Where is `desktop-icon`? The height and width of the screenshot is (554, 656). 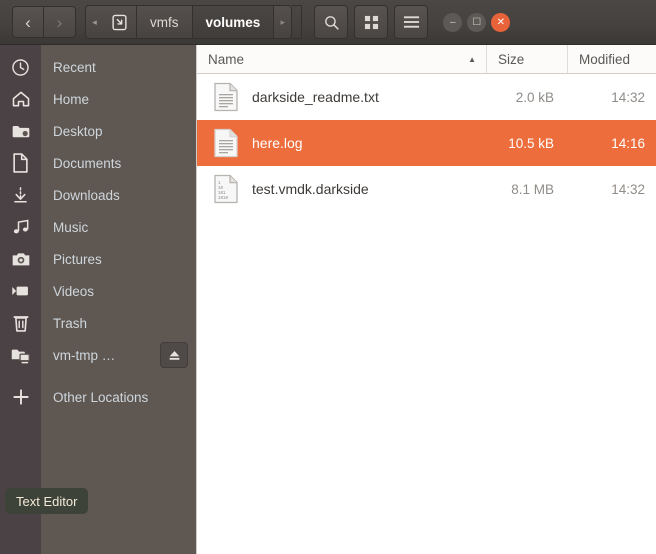
desktop-icon is located at coordinates (20, 131).